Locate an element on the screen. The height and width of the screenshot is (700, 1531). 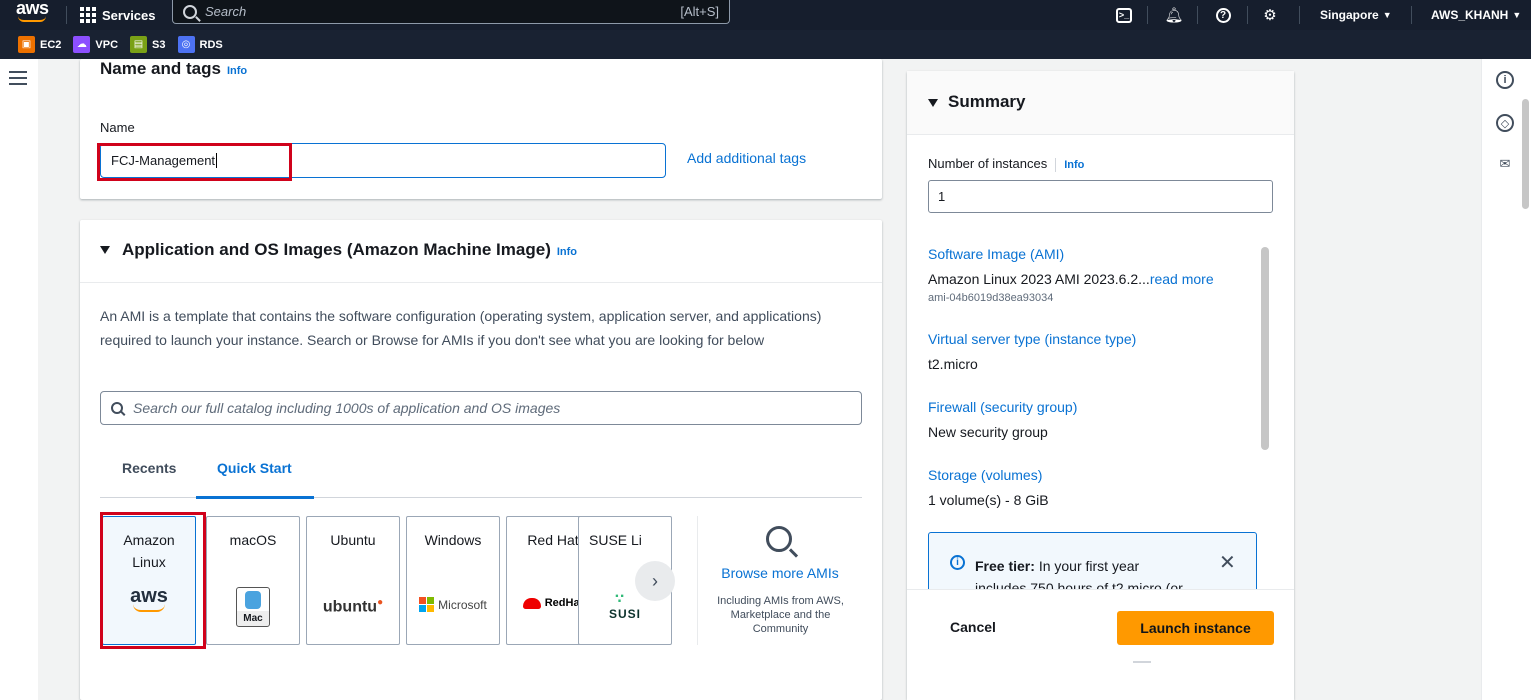
name-label: Name is located at coordinates (117, 127).